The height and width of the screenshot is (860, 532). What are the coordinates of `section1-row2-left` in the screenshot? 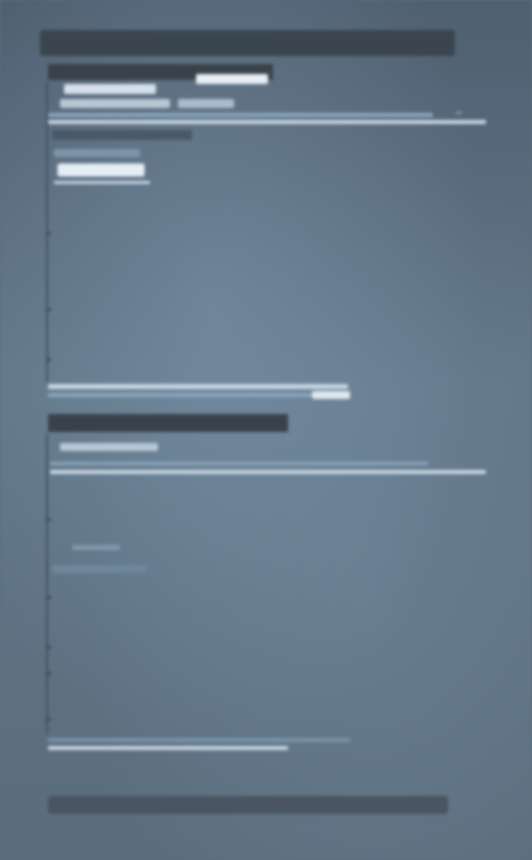 It's located at (115, 103).